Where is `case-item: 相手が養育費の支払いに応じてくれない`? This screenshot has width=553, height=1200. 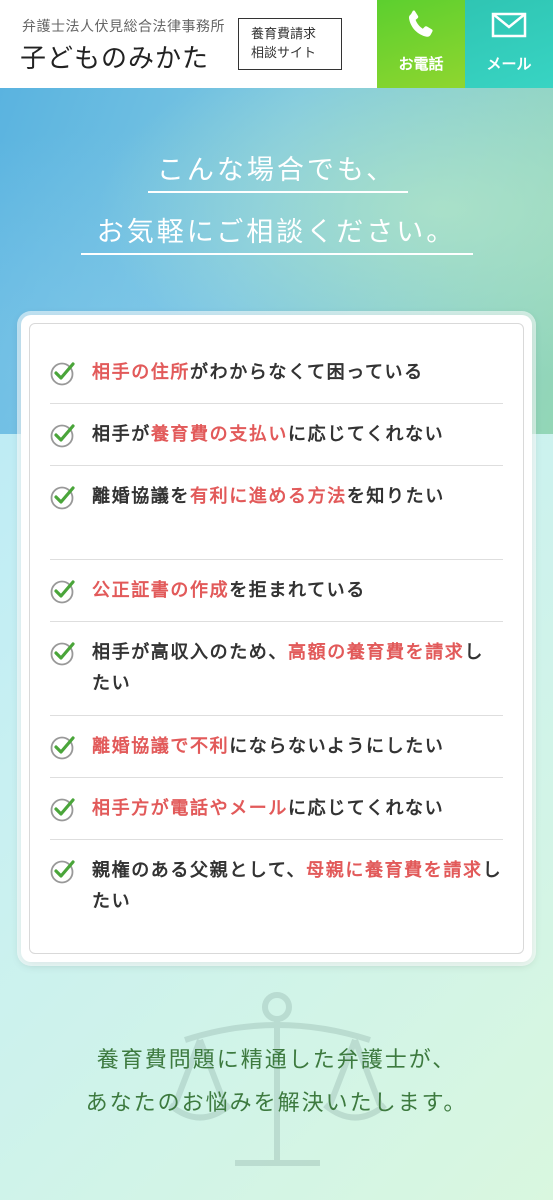
case-item: 相手が養育費の支払いに応じてくれない is located at coordinates (276, 434).